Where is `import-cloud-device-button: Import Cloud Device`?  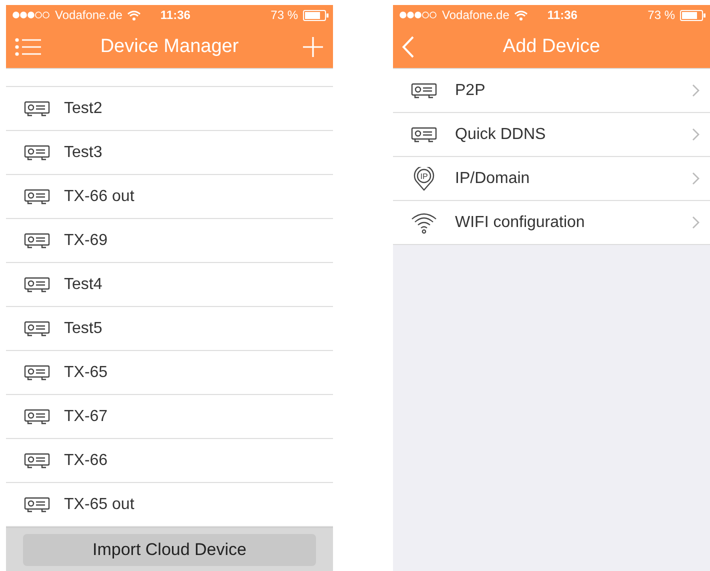 import-cloud-device-button: Import Cloud Device is located at coordinates (169, 550).